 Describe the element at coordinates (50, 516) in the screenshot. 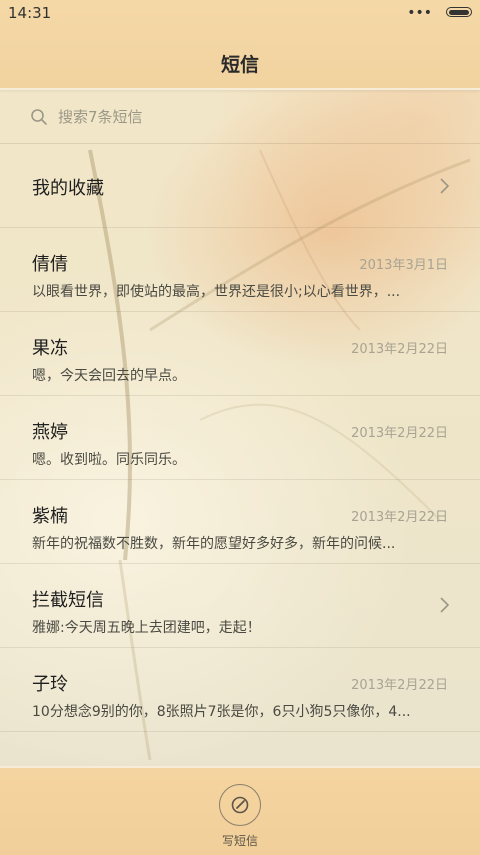

I see `contact-name: 紫楠` at that location.